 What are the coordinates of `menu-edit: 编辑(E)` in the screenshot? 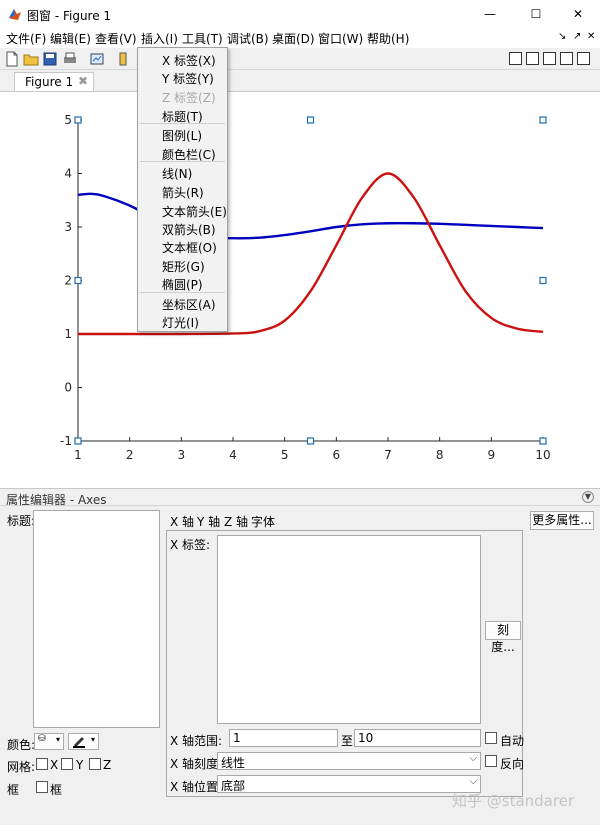 It's located at (70, 38).